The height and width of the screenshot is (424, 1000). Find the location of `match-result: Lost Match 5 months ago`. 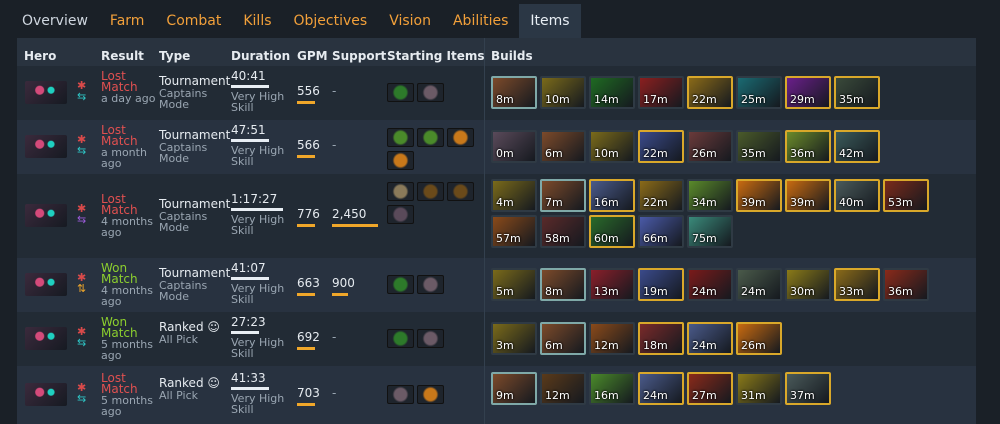

match-result: Lost Match 5 months ago is located at coordinates (131, 394).